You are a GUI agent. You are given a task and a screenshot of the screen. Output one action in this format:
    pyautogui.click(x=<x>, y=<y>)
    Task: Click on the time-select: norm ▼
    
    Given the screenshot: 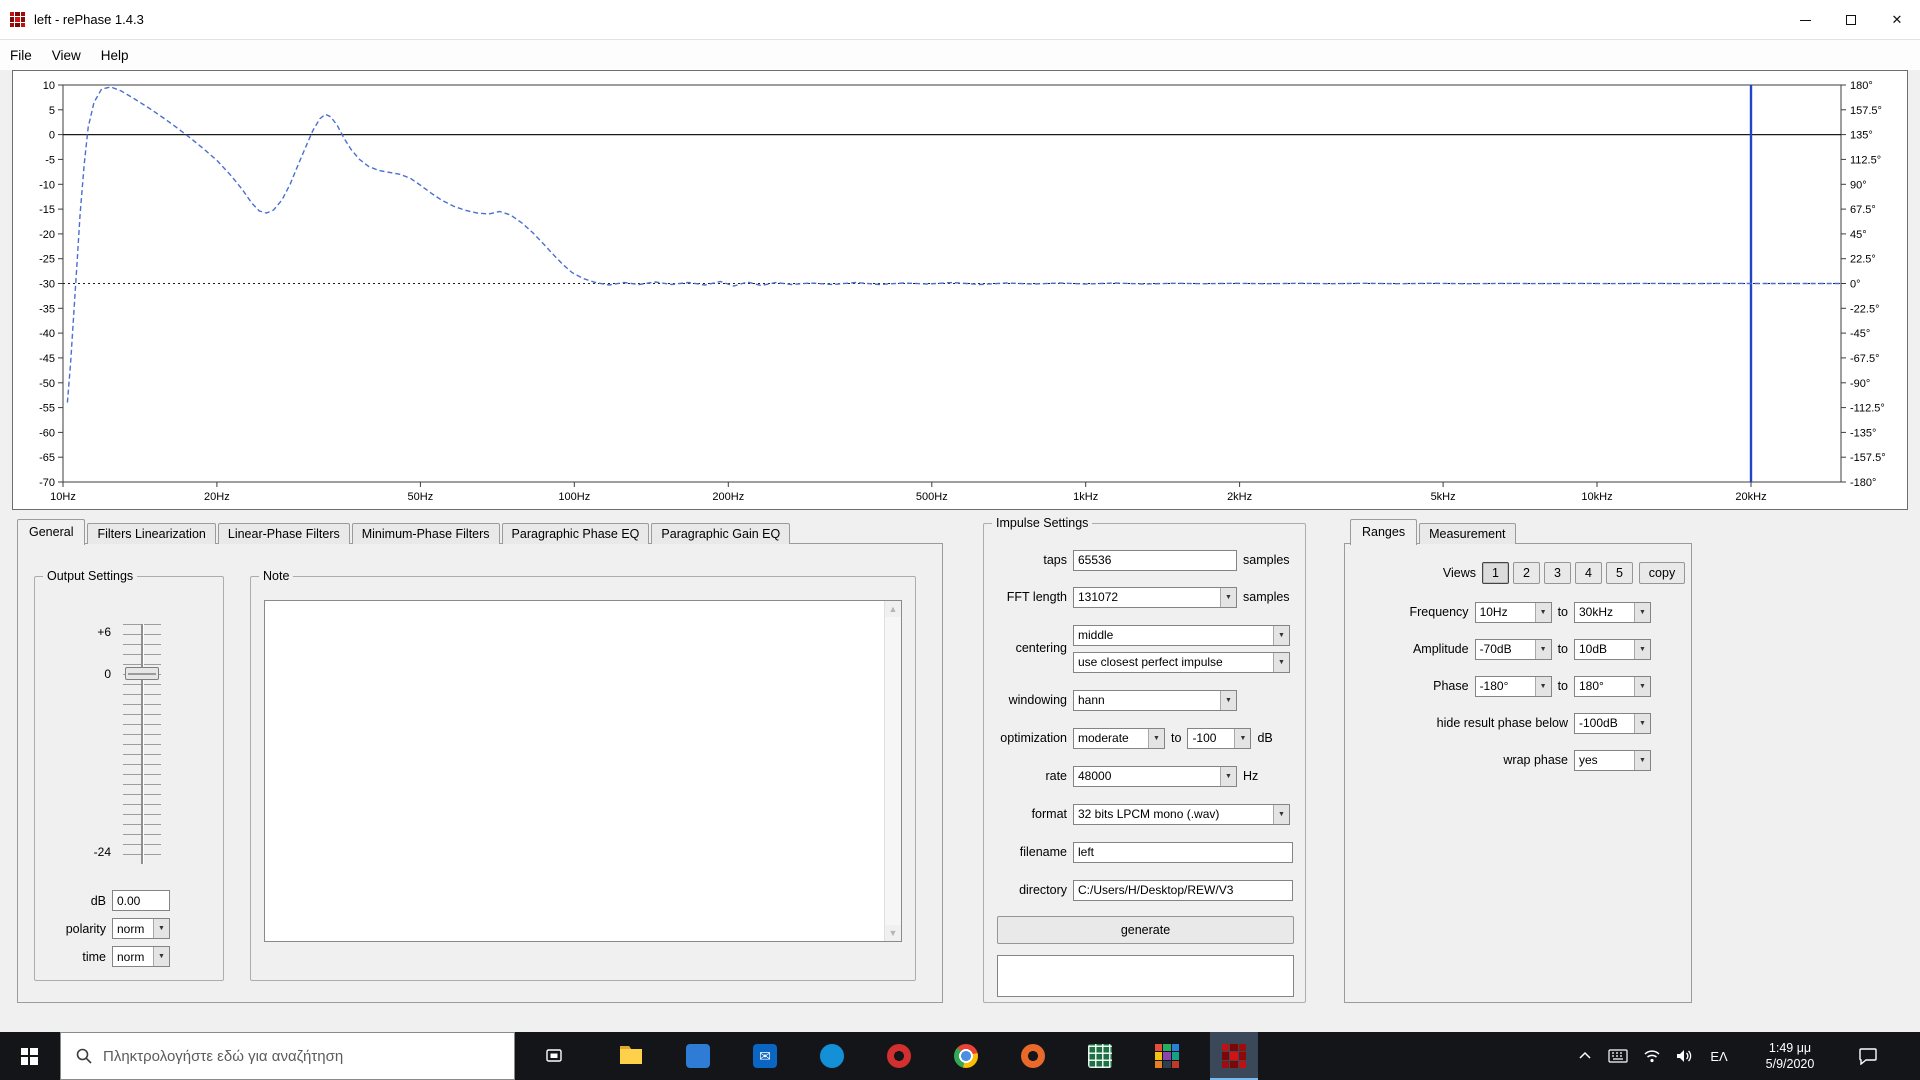 What is the action you would take?
    pyautogui.click(x=141, y=956)
    